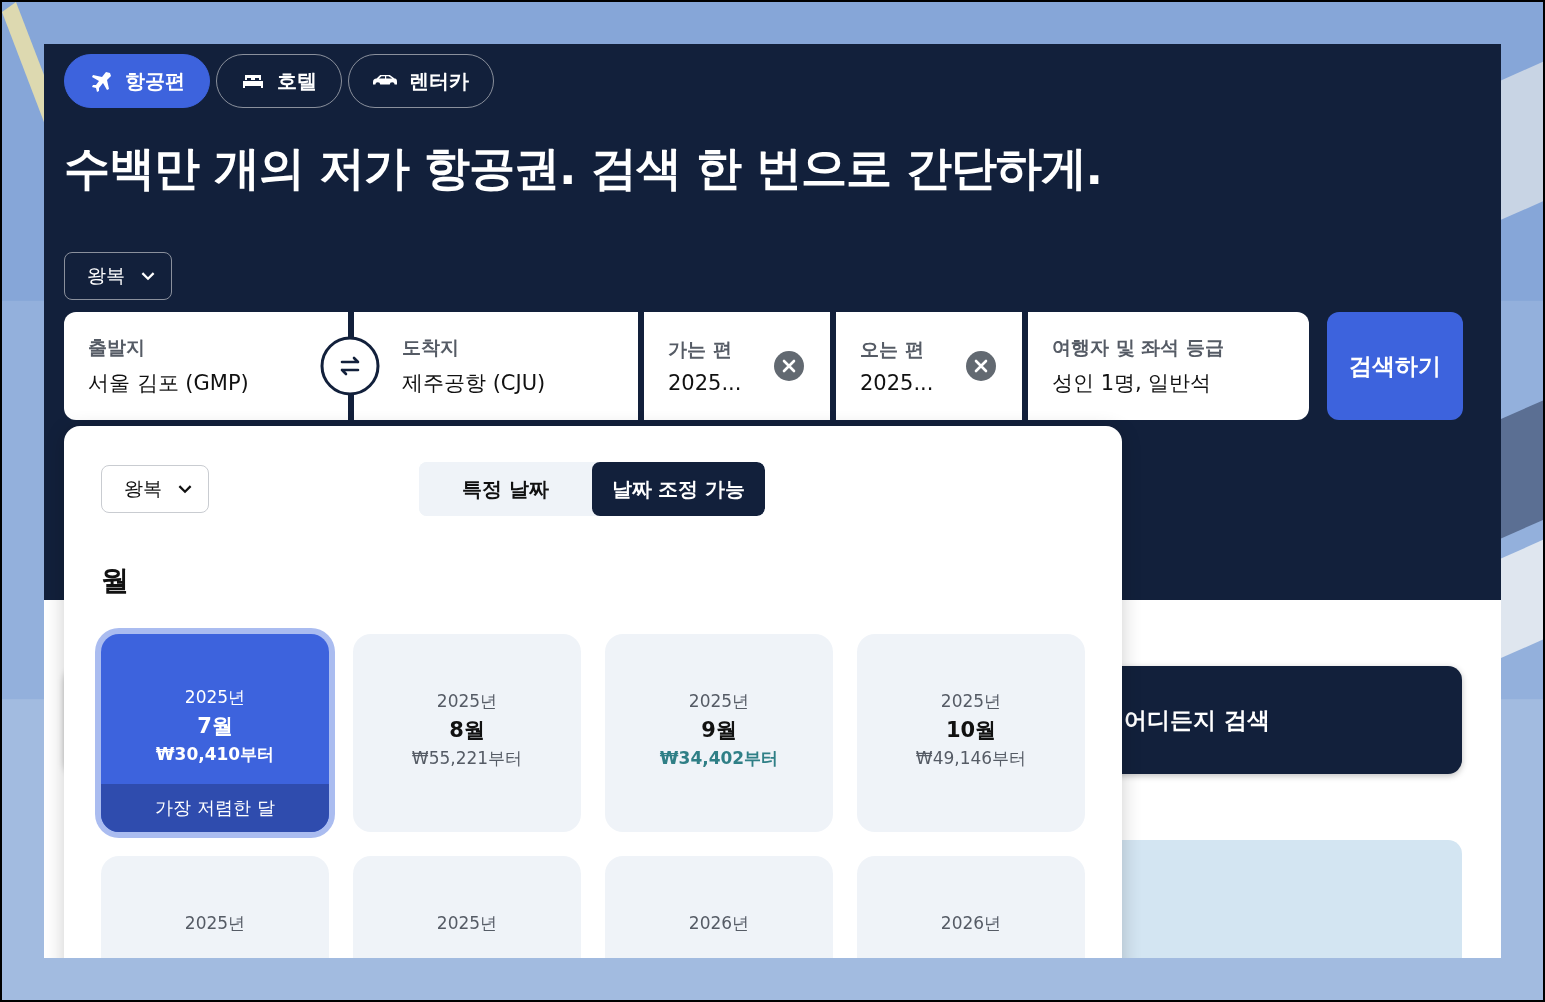 The image size is (1545, 1002). Describe the element at coordinates (215, 726) in the screenshot. I see `month-label: 7월` at that location.